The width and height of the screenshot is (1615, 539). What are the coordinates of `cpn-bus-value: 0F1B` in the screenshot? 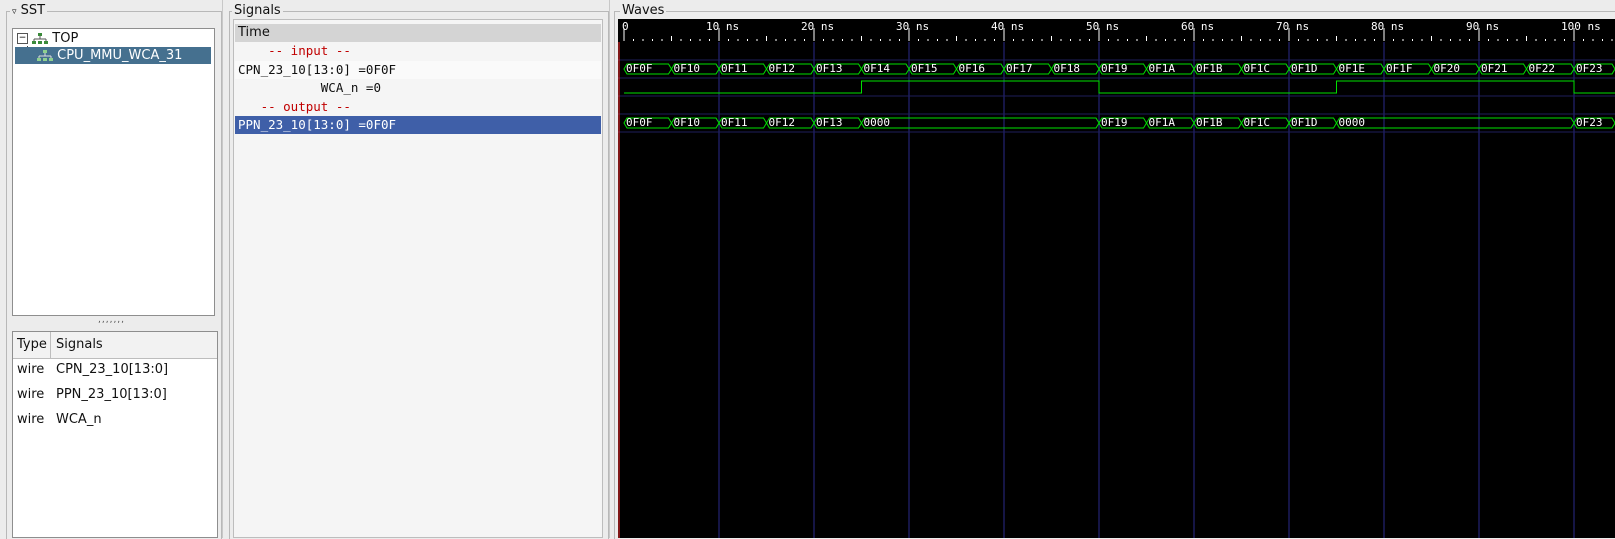 It's located at (1209, 68).